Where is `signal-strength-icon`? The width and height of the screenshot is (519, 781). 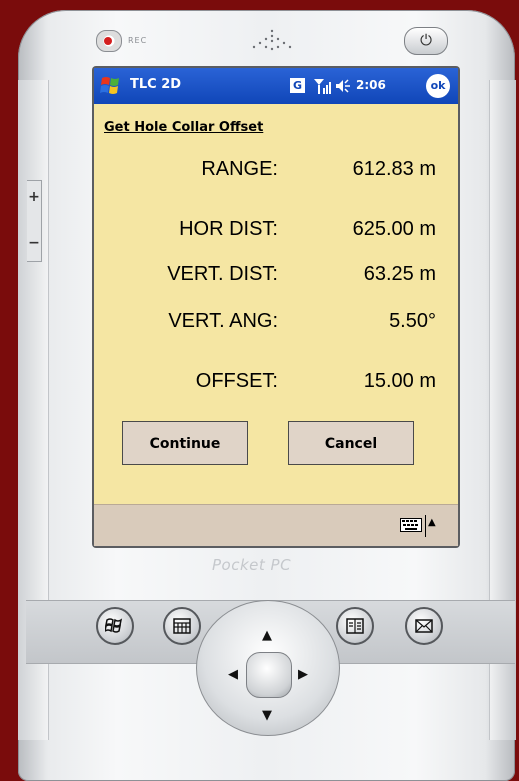
signal-strength-icon is located at coordinates (322, 86).